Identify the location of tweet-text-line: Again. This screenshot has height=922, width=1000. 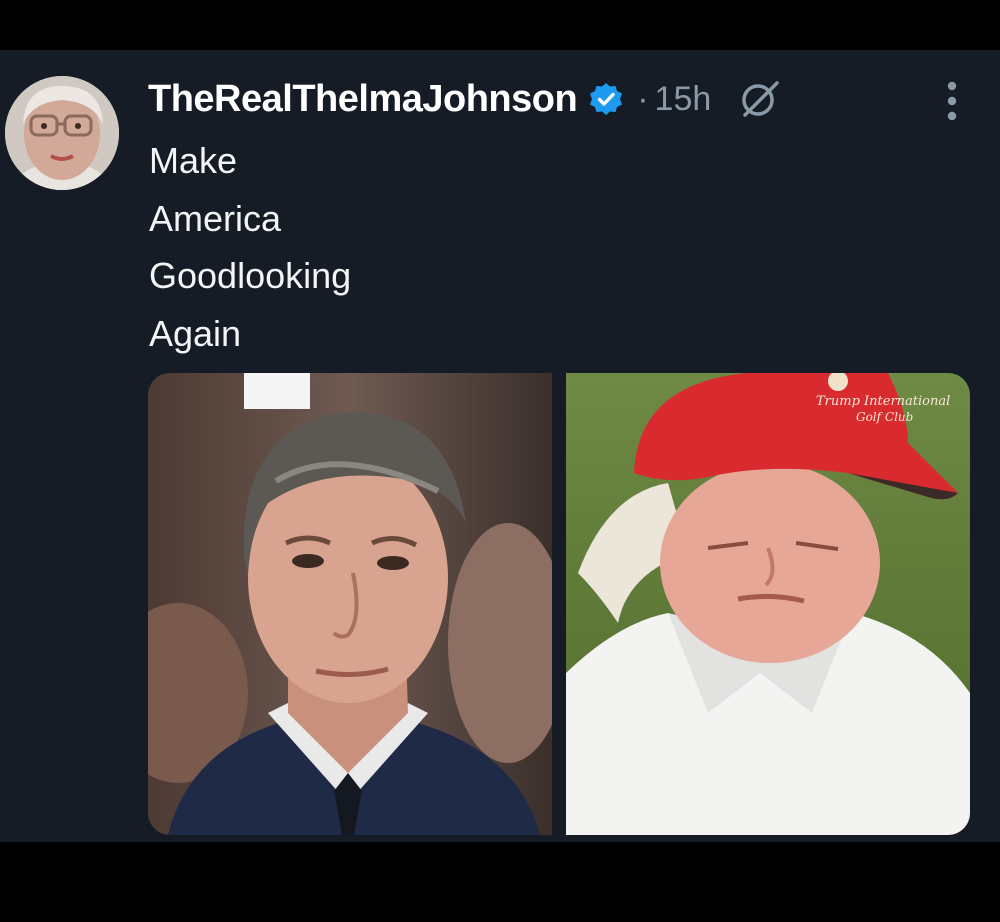
(195, 333).